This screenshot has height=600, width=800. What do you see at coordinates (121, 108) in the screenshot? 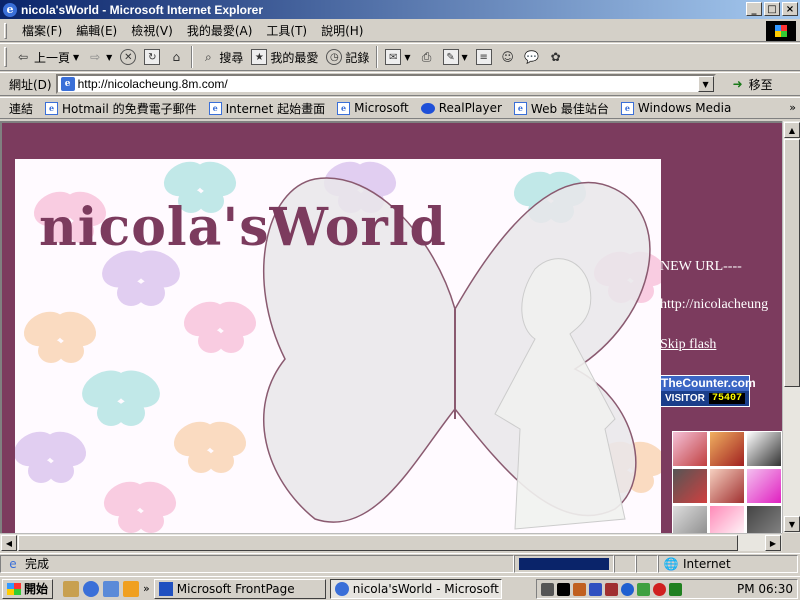
I see `link-hotmail: e Hotmail 的免費電子郵件` at bounding box center [121, 108].